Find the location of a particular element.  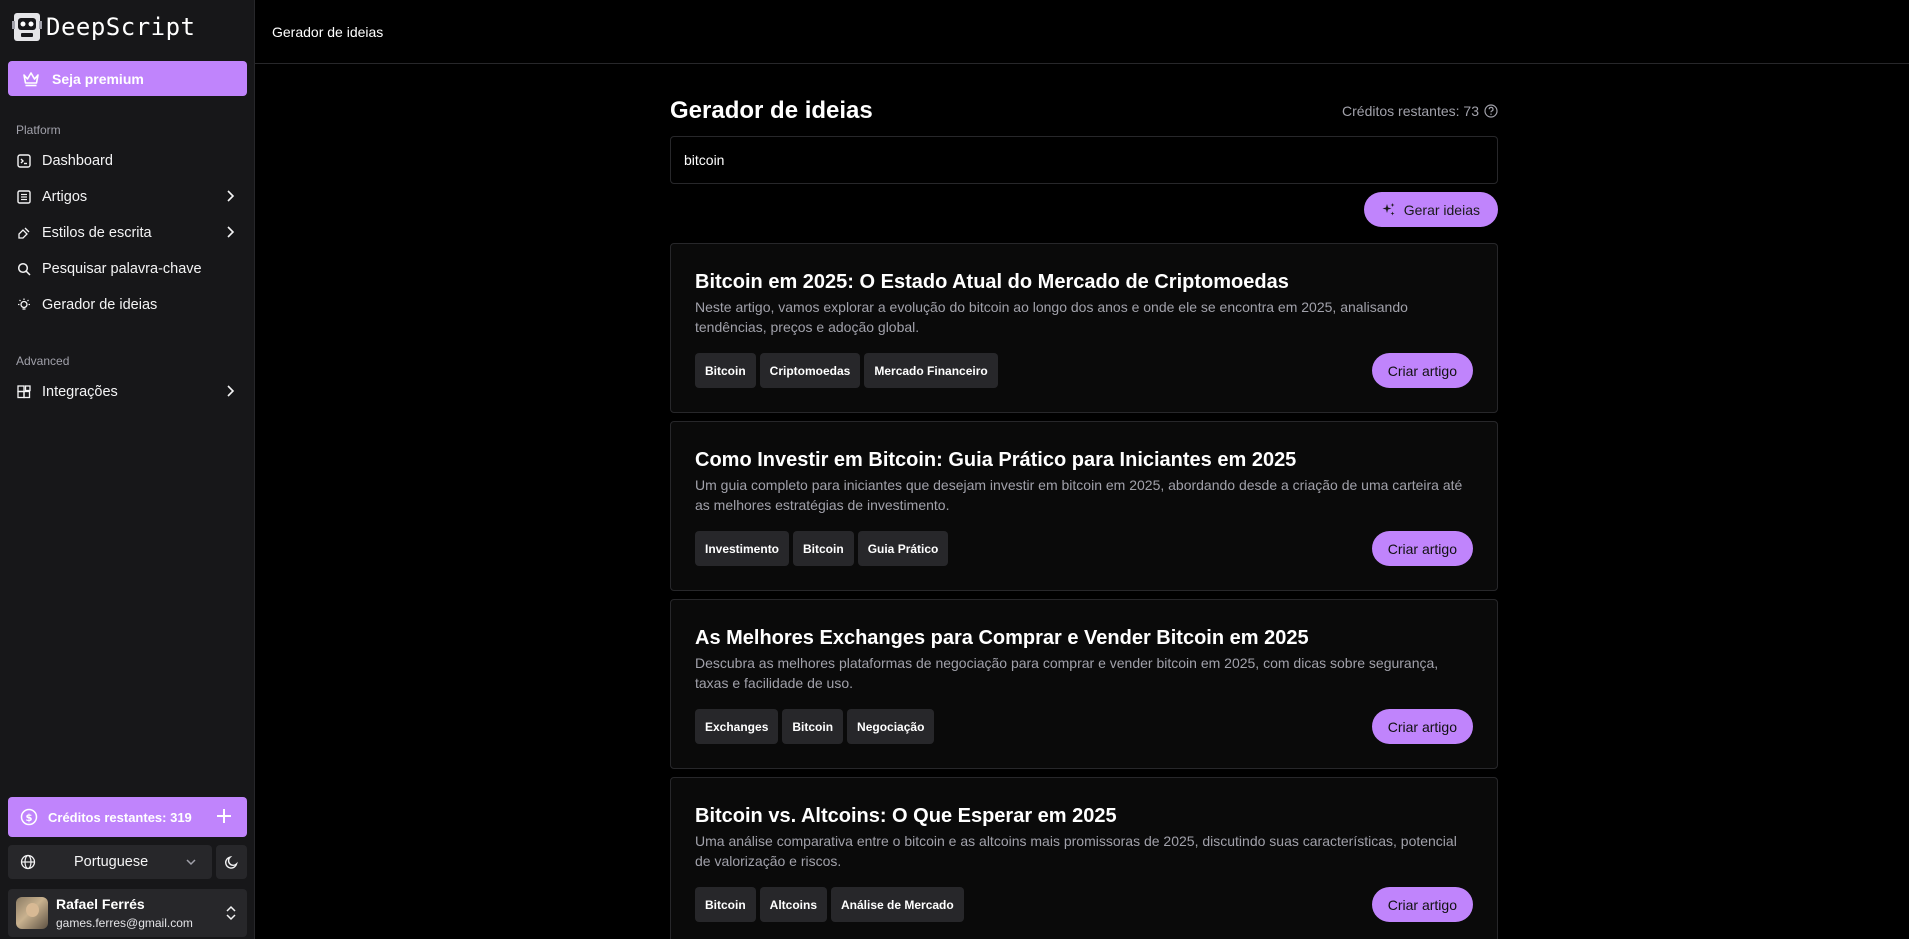

credits-remaining: Créditos restantes: 73 is located at coordinates (1420, 111).